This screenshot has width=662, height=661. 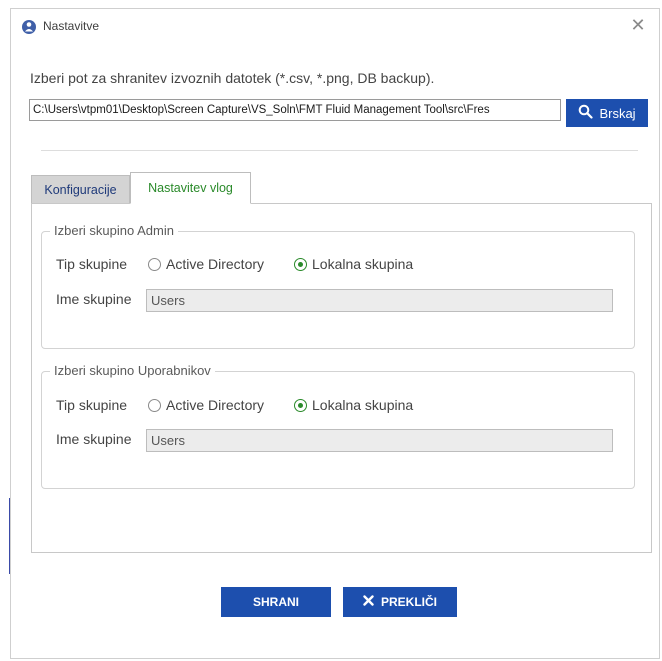 I want to click on admin-radio-local-group: Lokalna skupina, so click(x=353, y=264).